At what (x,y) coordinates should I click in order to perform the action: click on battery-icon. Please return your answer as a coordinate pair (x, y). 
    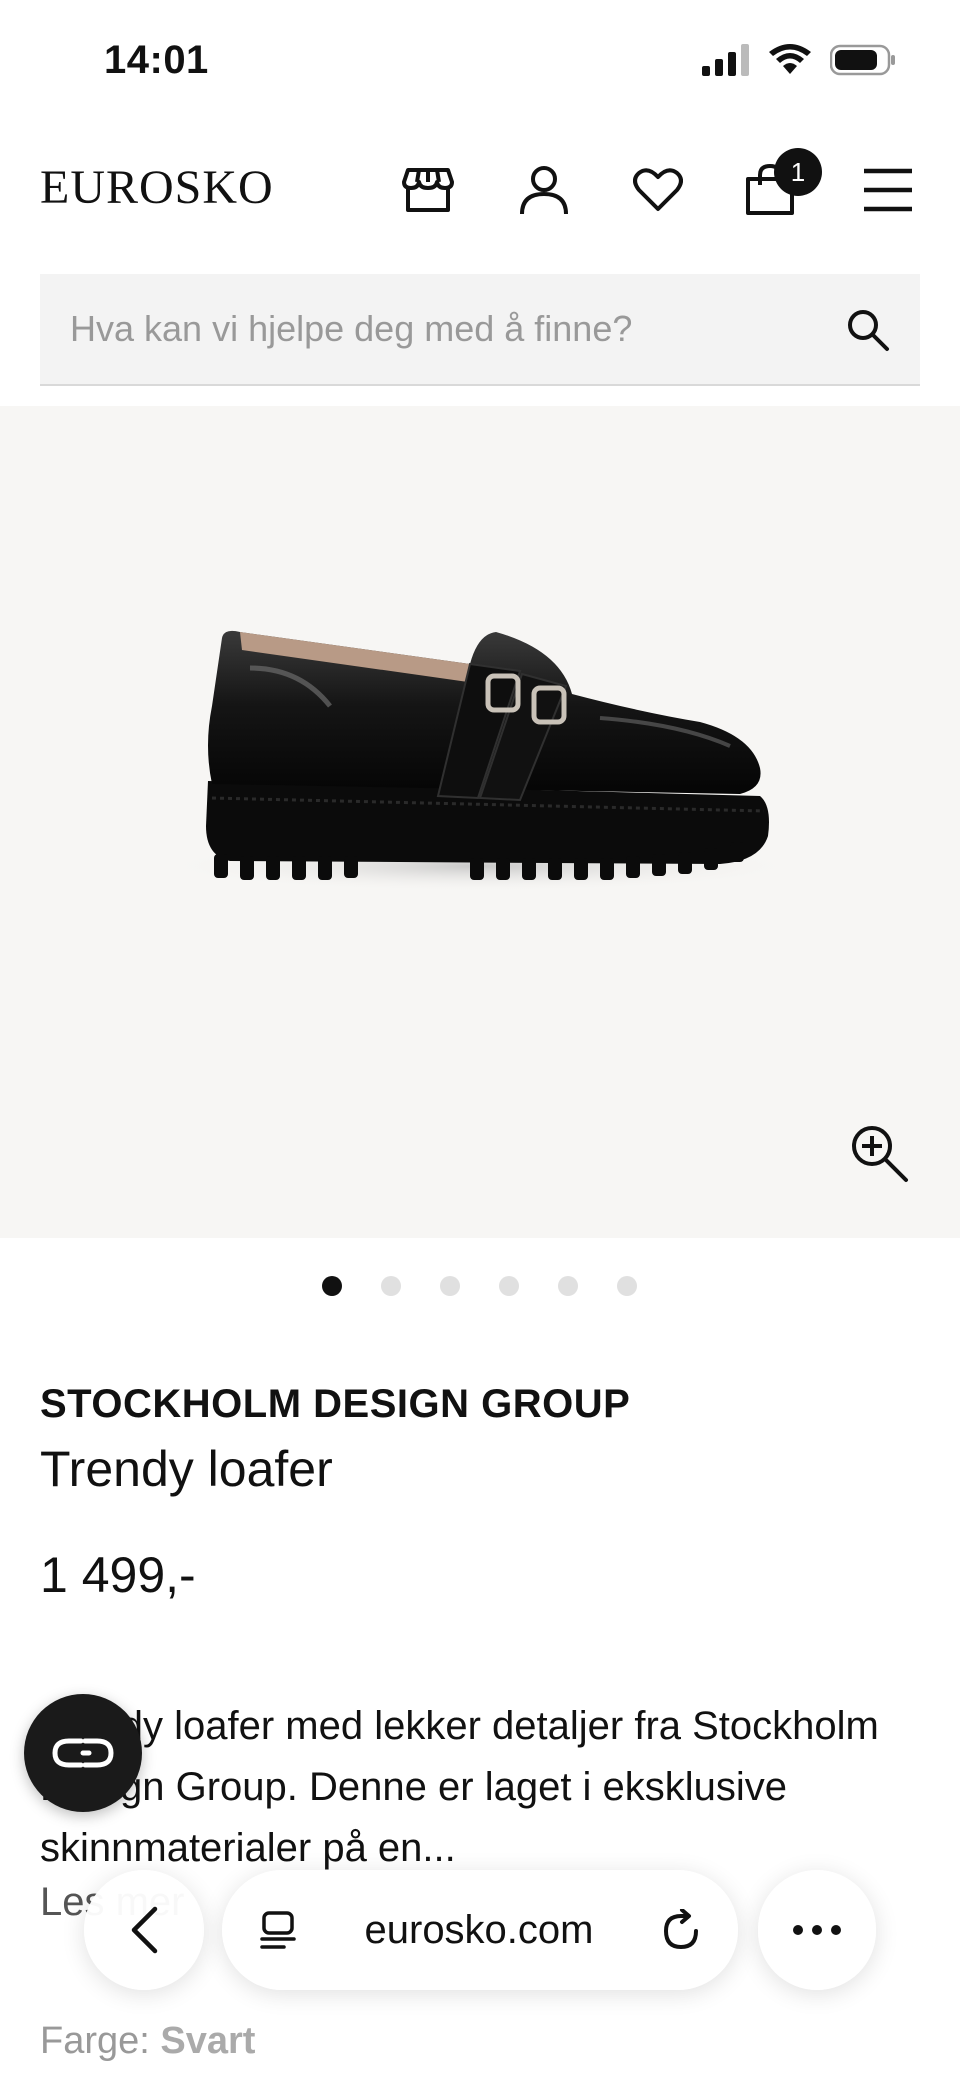
    Looking at the image, I should click on (862, 60).